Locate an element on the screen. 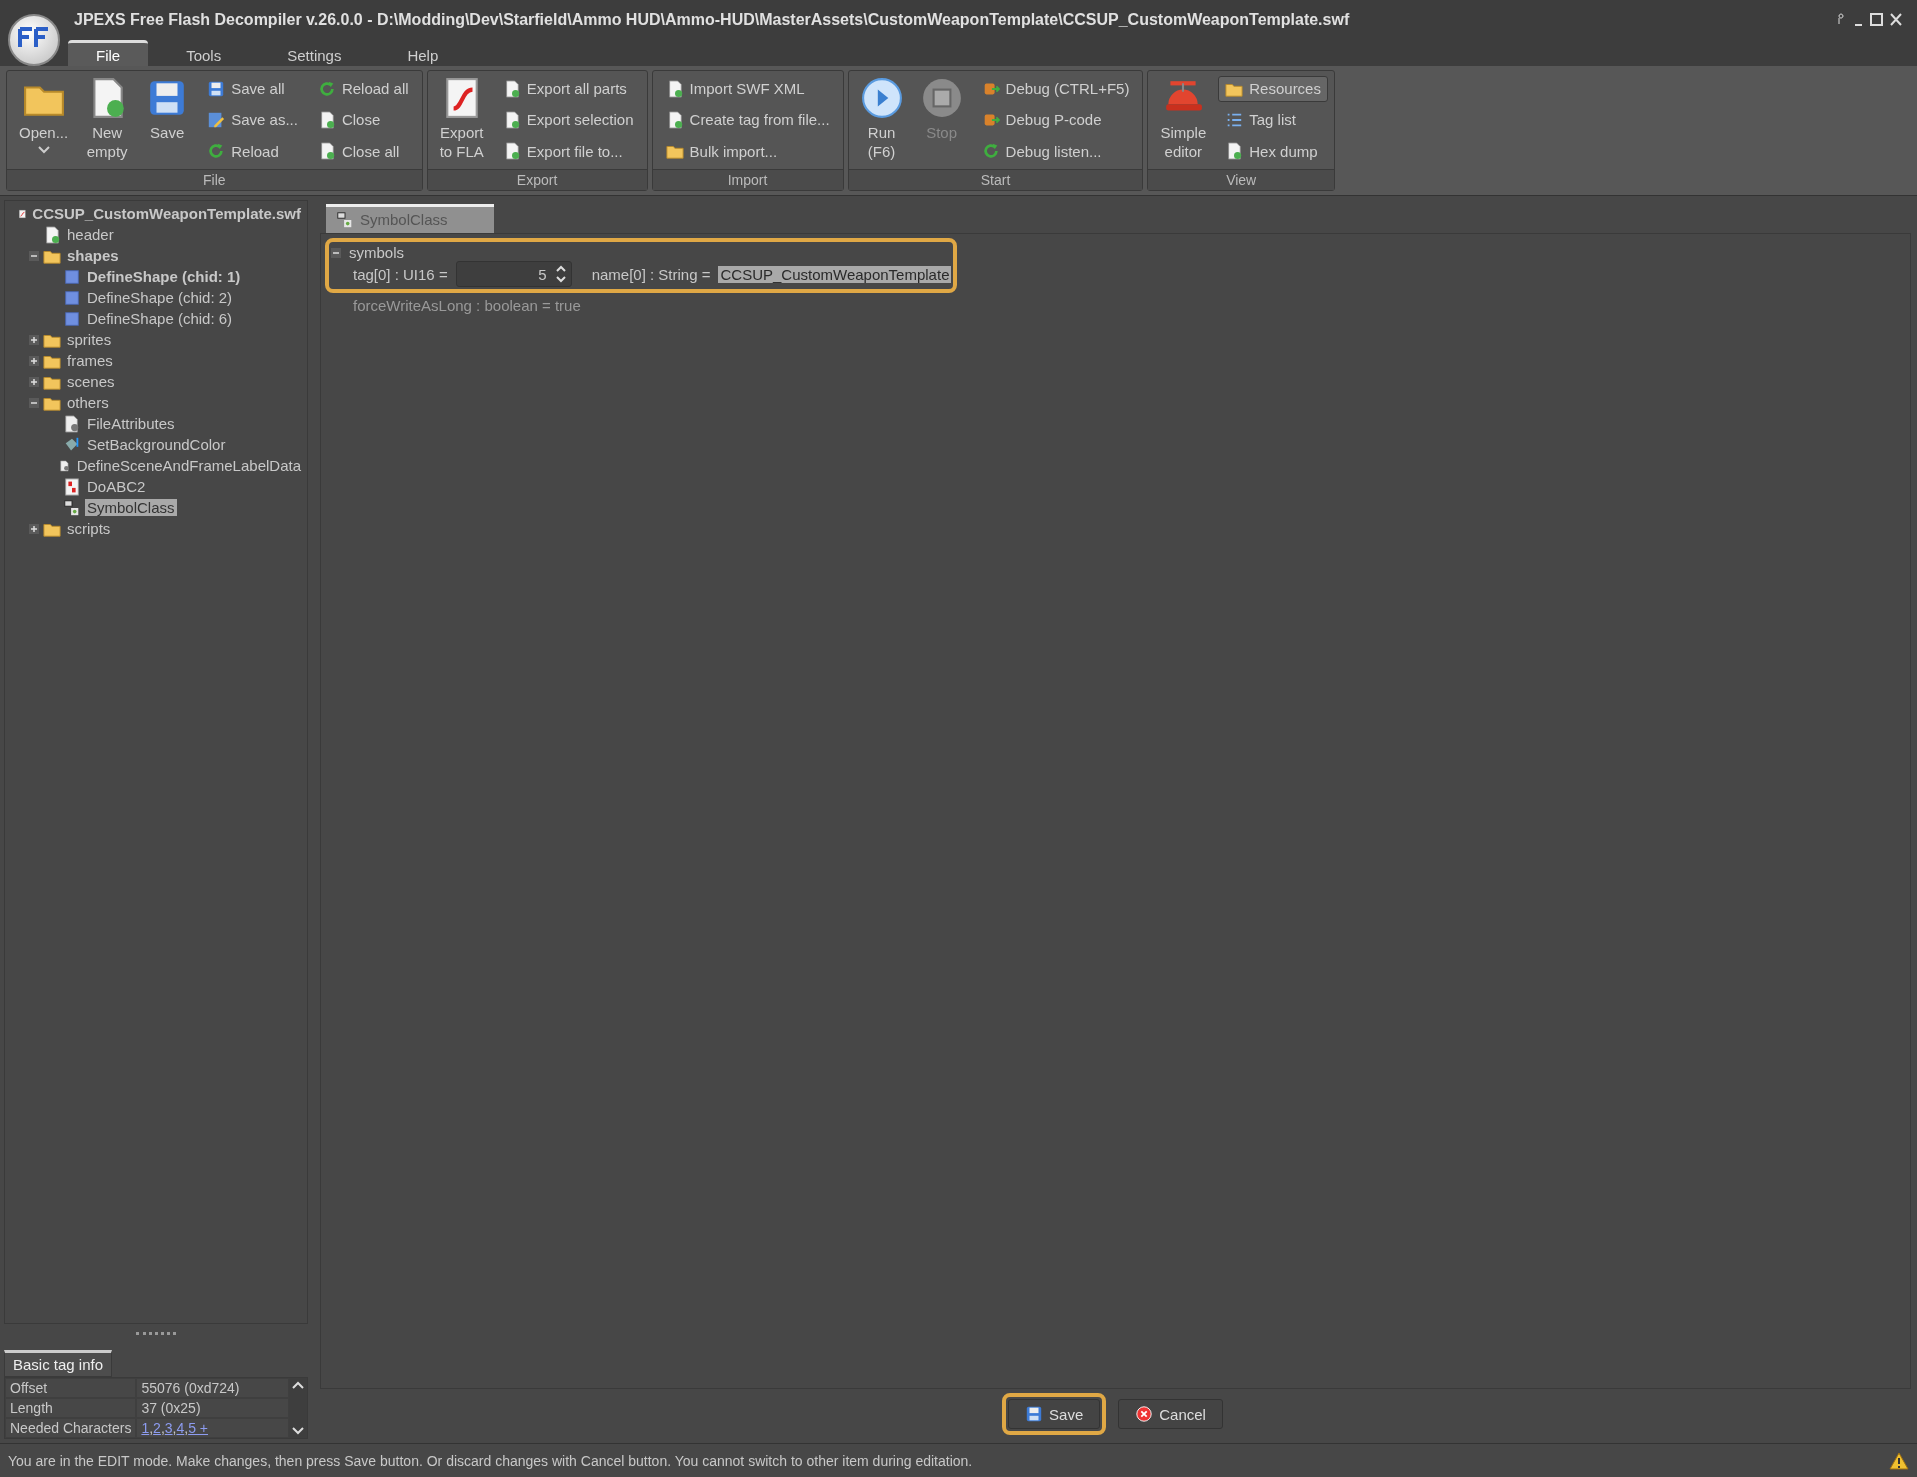 This screenshot has height=1477, width=1917. ribbon-button: Tag list is located at coordinates (1273, 120).